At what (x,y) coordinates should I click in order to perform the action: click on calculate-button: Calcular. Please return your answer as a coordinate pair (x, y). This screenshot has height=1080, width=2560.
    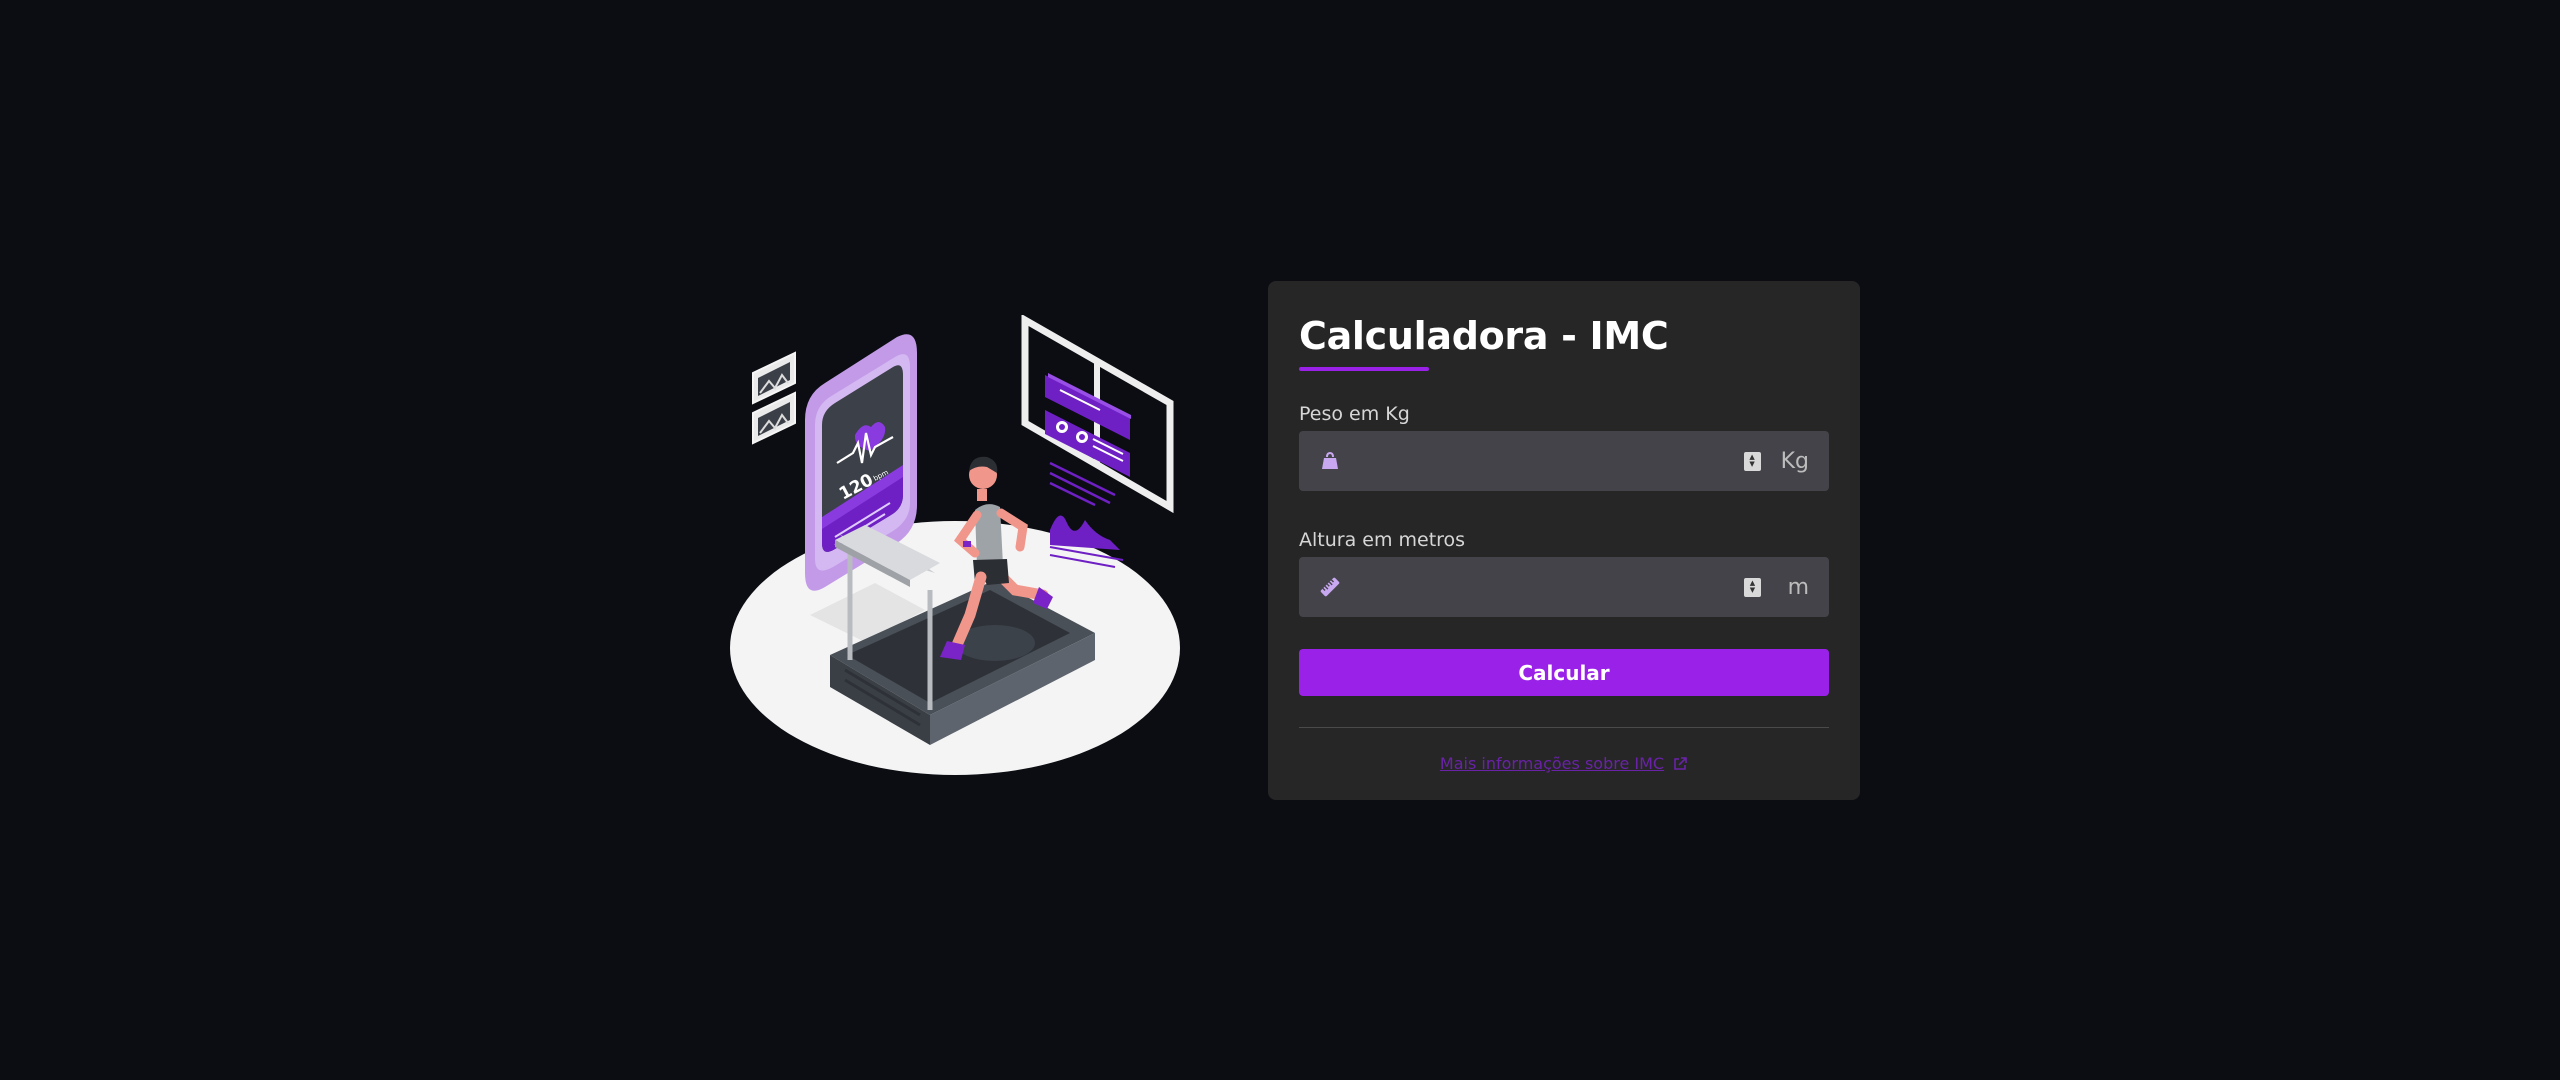
    Looking at the image, I should click on (1564, 672).